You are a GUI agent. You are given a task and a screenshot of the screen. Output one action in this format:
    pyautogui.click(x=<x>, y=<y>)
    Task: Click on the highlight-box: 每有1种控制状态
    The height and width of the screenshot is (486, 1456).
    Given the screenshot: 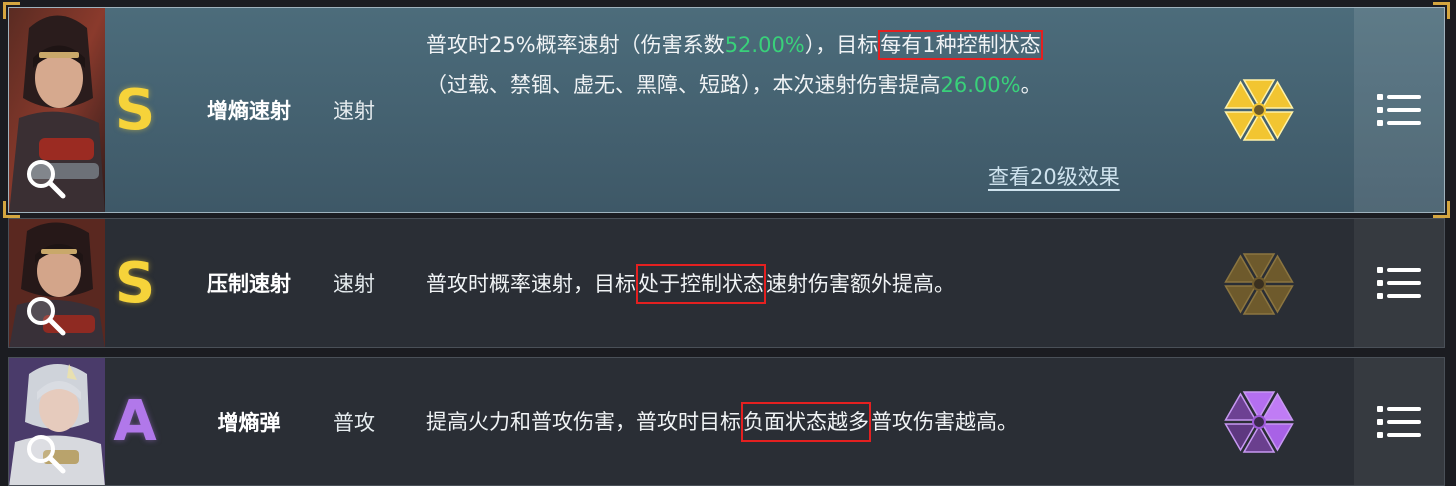 What is the action you would take?
    pyautogui.click(x=960, y=45)
    